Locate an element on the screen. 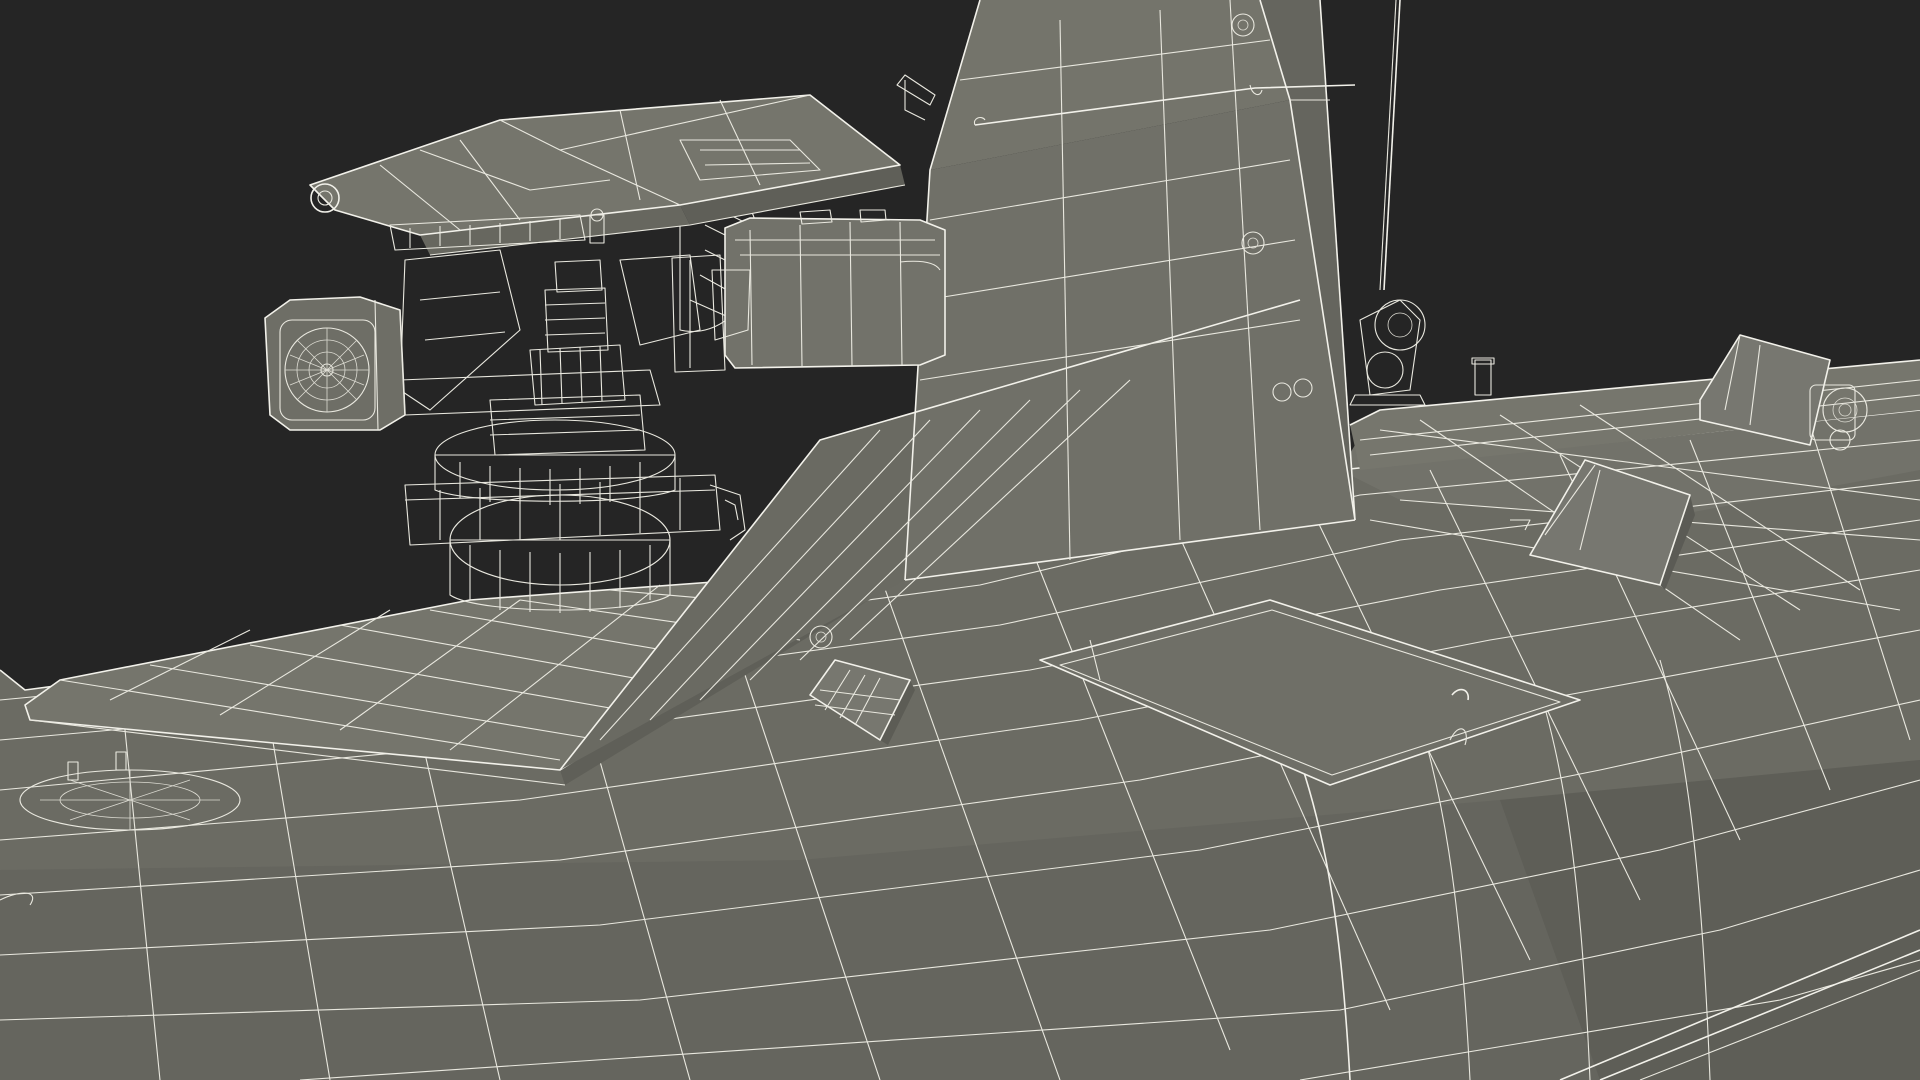 Image resolution: width=1920 pixels, height=1080 pixels. ammo-box is located at coordinates (808, 291).